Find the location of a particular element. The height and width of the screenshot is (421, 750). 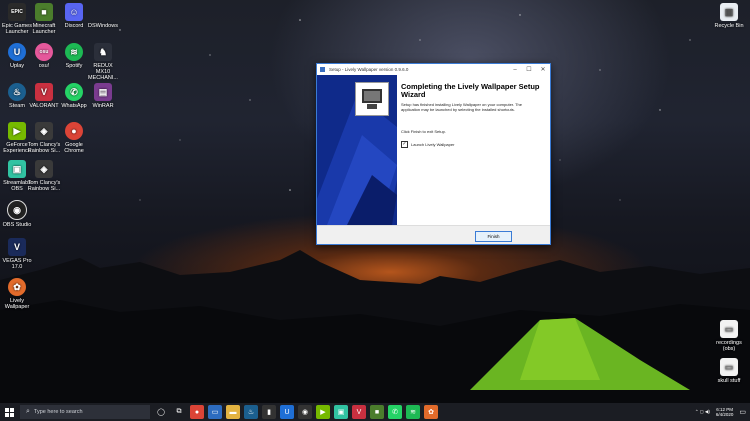

checkbox-checked-icon: ✓ is located at coordinates (404, 144).